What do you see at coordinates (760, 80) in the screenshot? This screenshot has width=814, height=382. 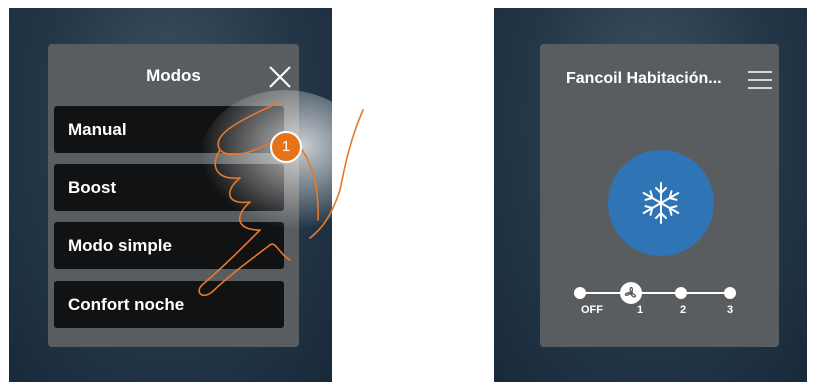 I see `menu-icon` at bounding box center [760, 80].